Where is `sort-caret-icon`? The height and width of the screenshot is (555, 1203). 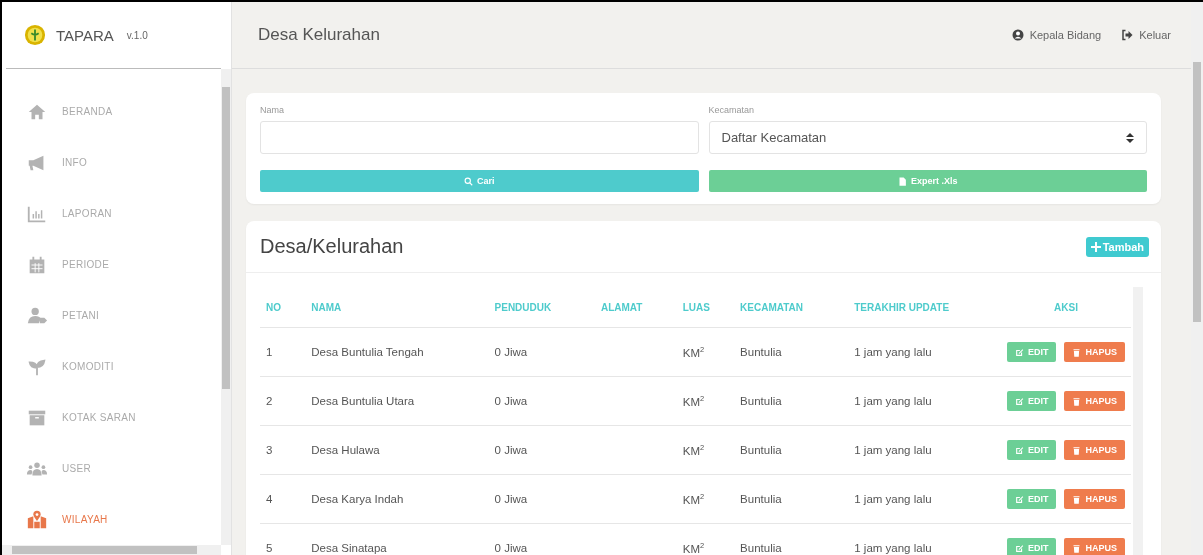
sort-caret-icon is located at coordinates (1130, 137).